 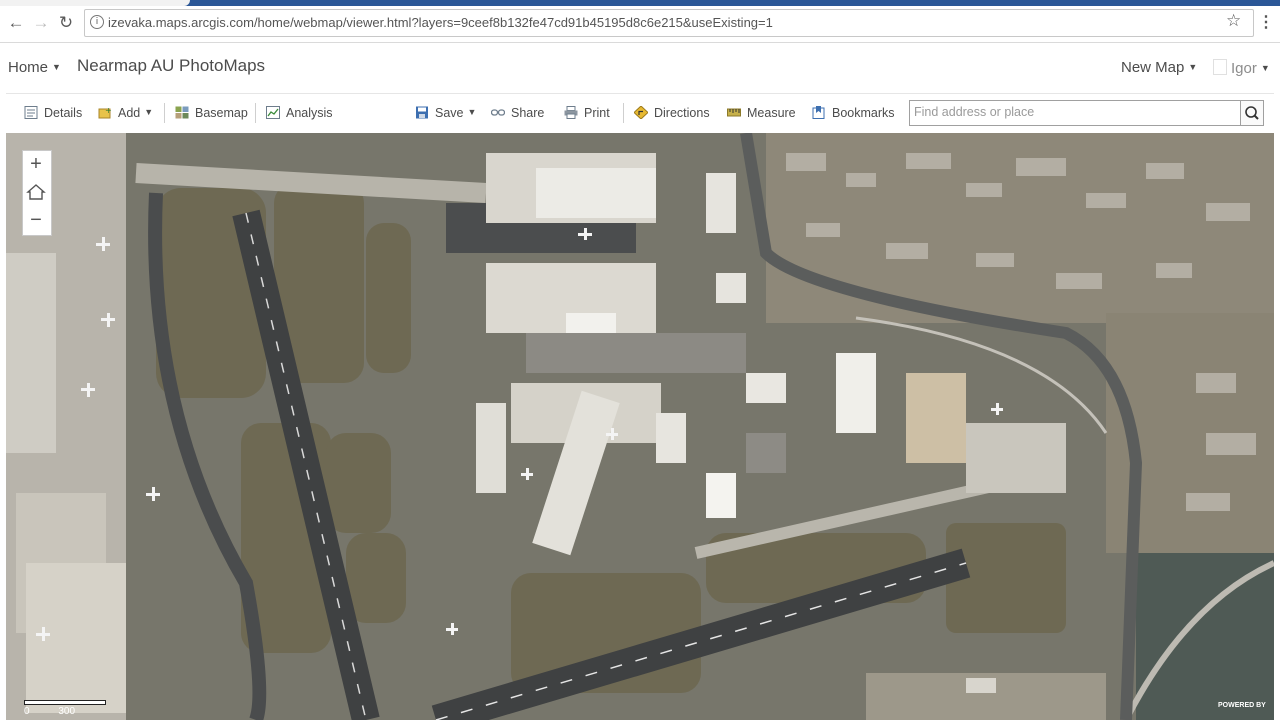 I want to click on save-icon, so click(x=422, y=112).